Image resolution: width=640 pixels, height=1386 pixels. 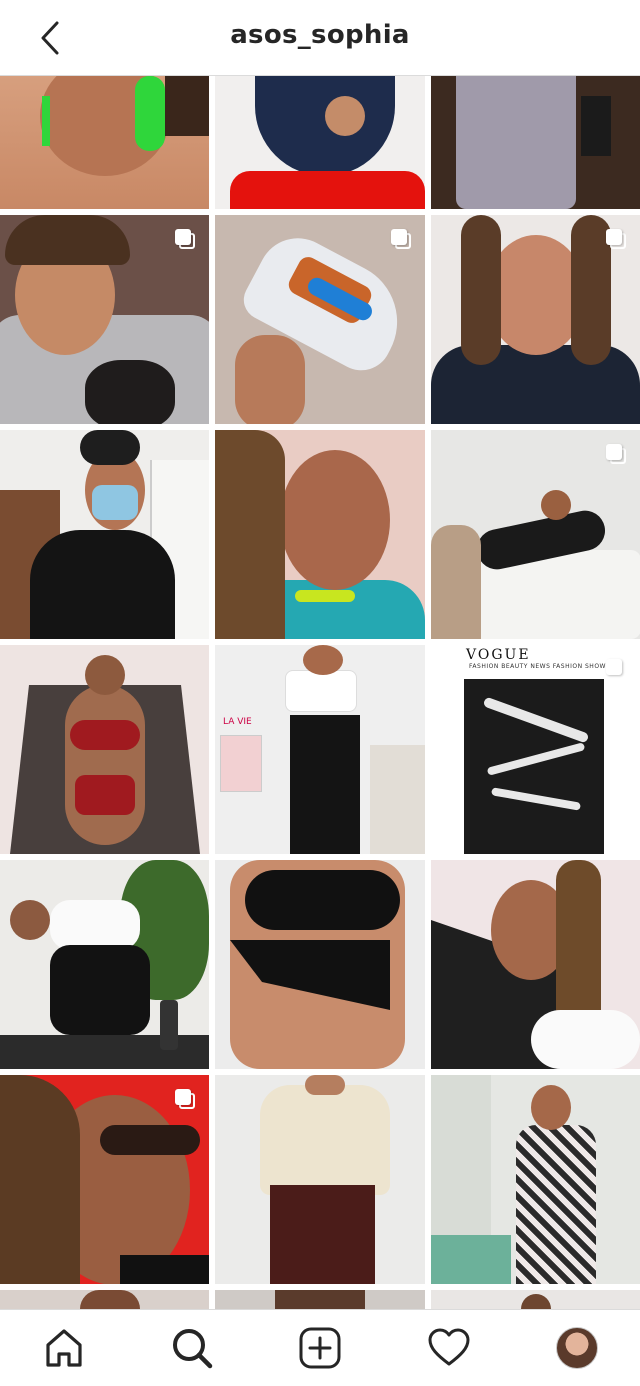 I want to click on nav-profile, so click(x=577, y=1348).